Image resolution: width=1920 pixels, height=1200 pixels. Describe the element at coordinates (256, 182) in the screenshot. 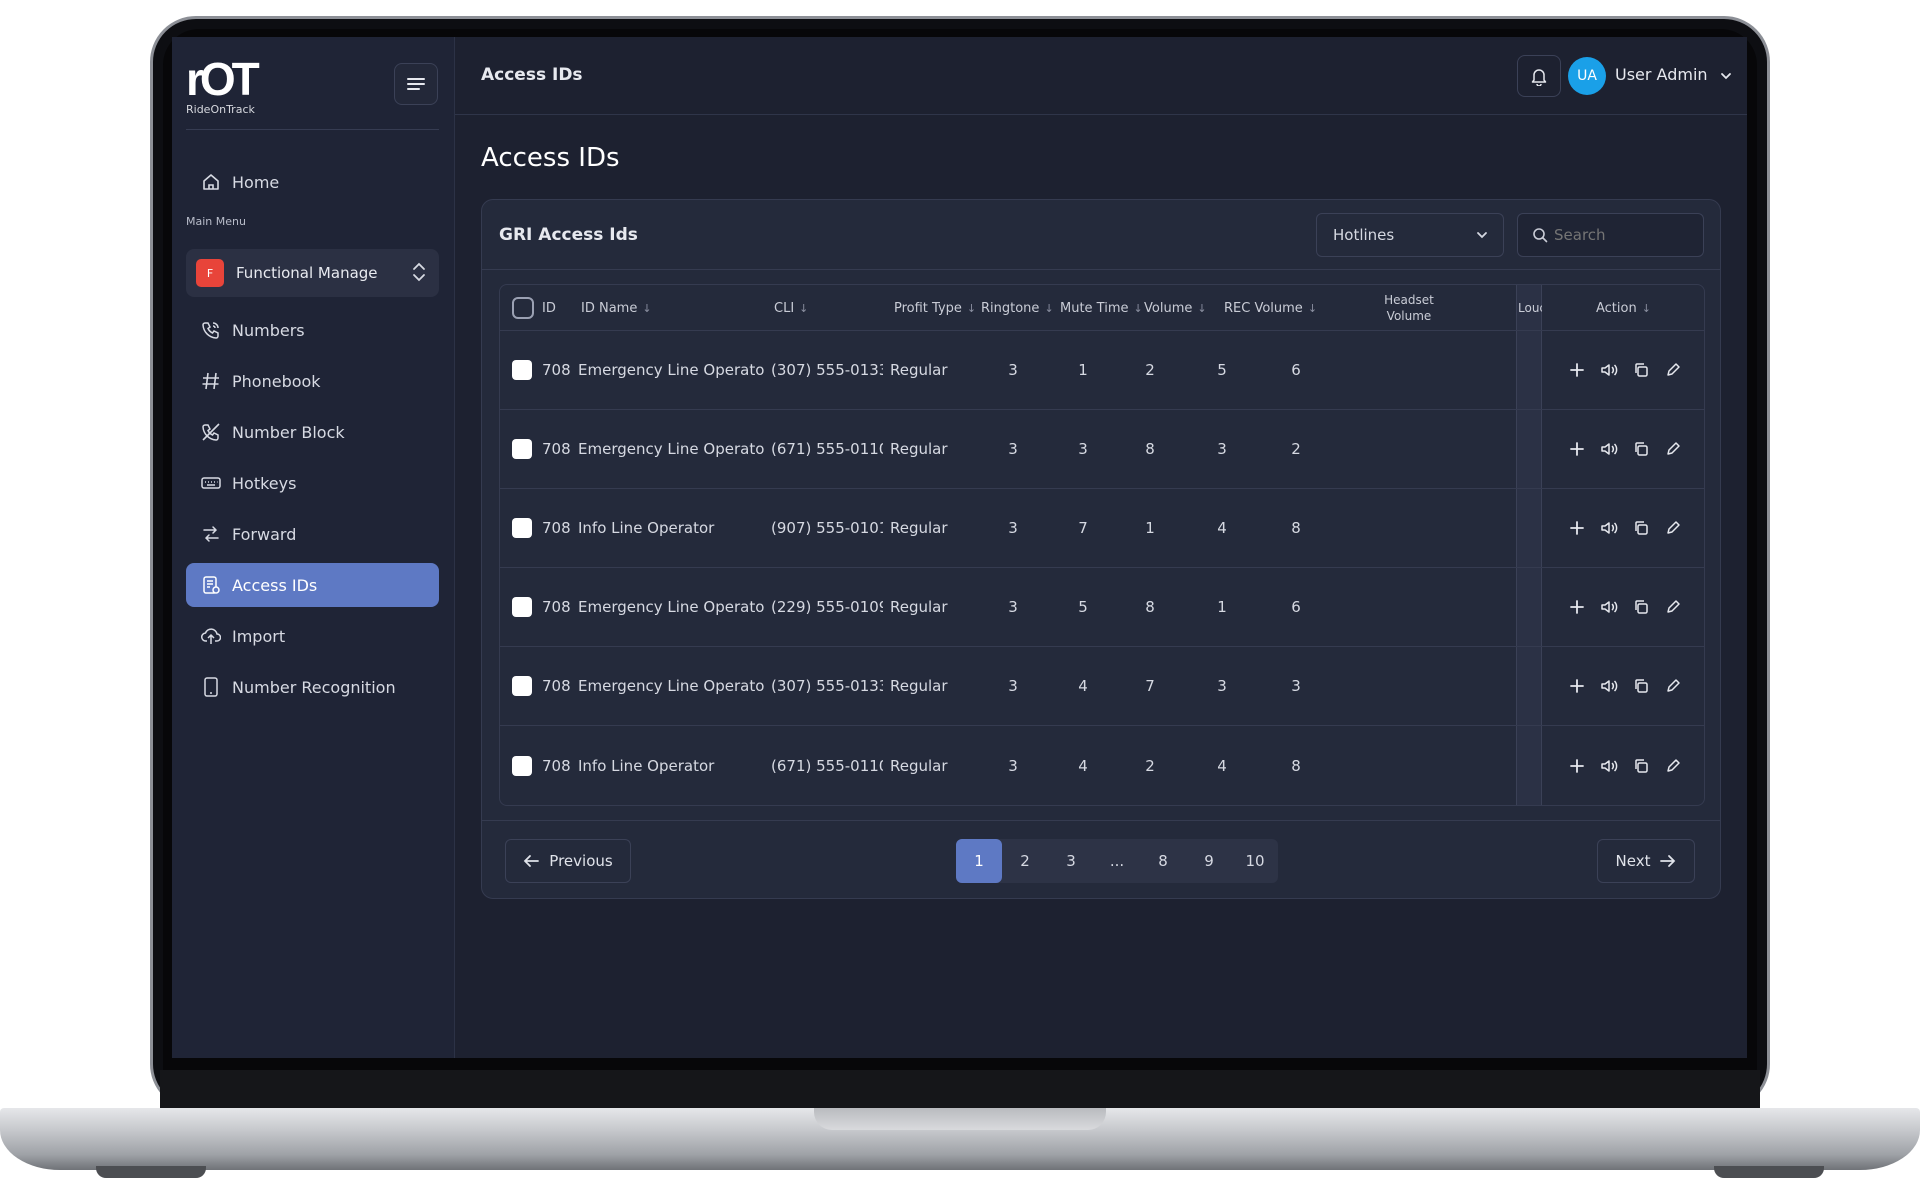

I see `sidebar-item-label: Home` at that location.